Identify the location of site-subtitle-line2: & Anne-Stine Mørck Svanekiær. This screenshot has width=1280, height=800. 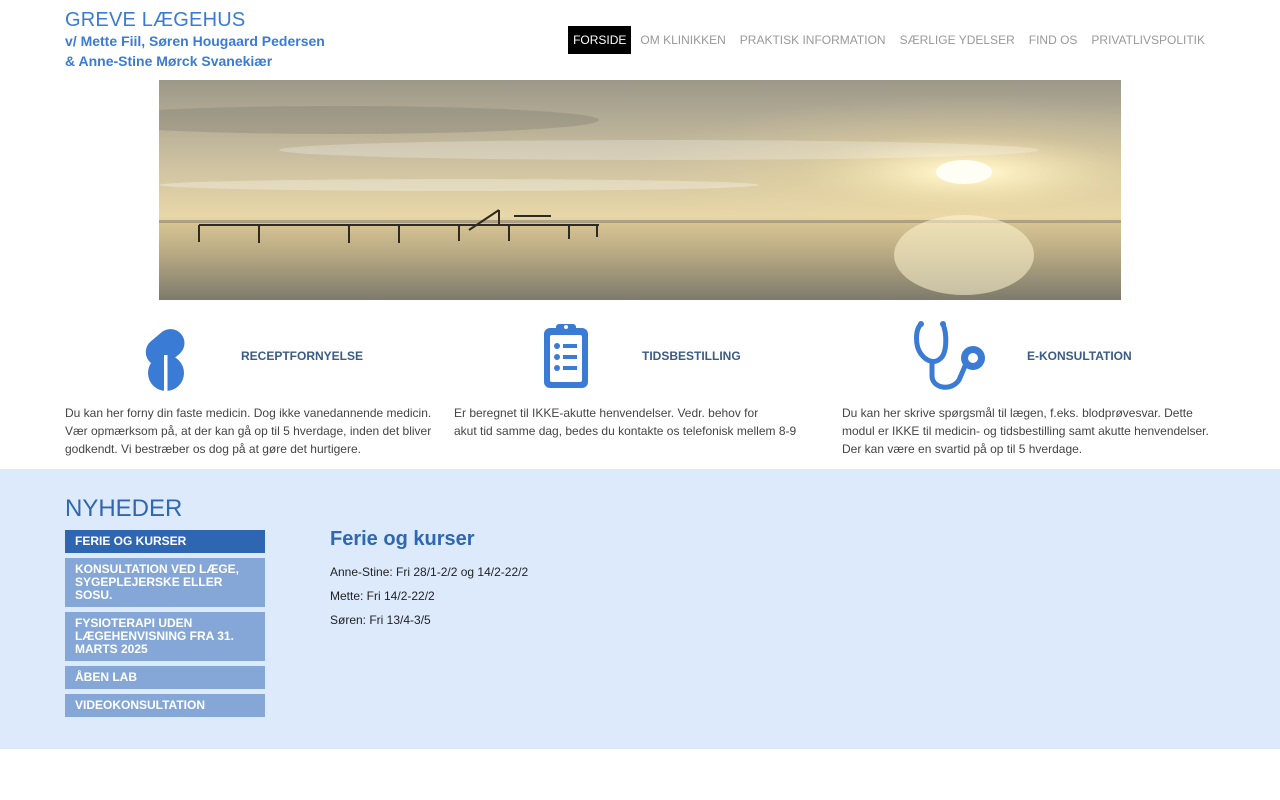
(169, 61).